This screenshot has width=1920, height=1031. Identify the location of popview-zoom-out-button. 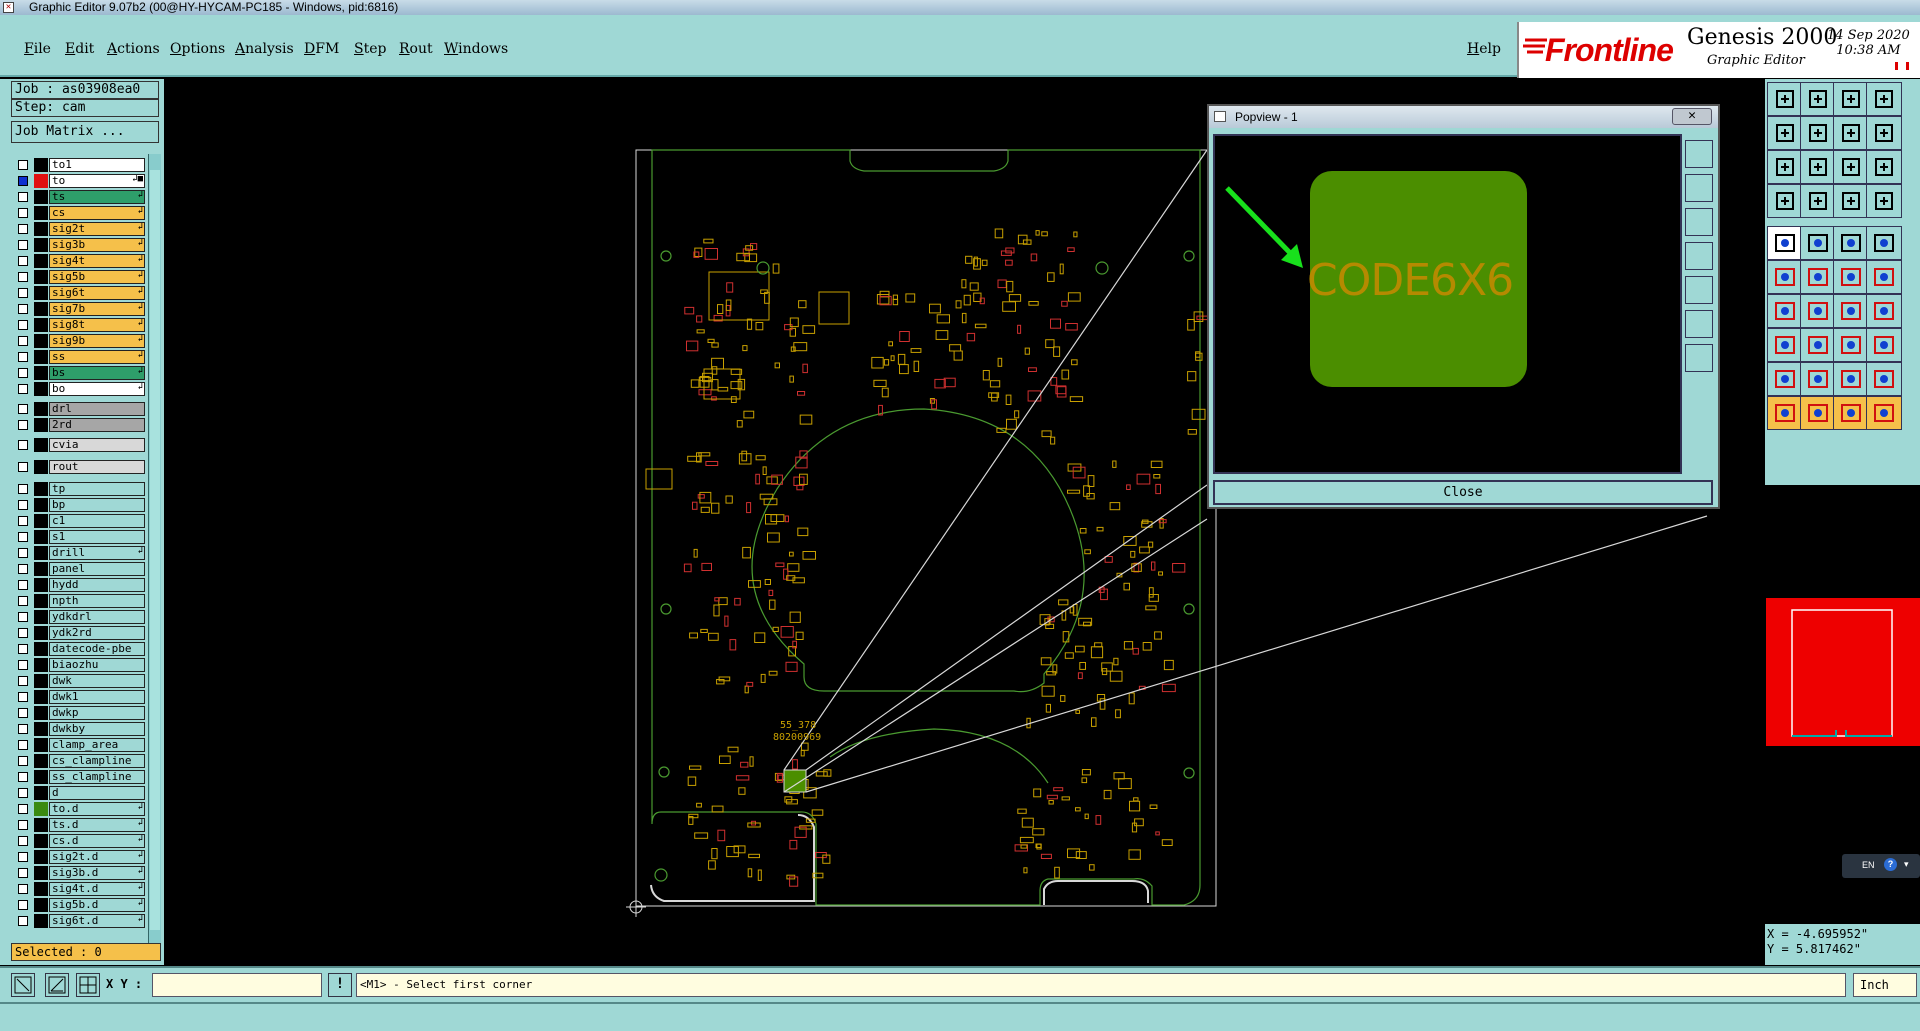
(1699, 222).